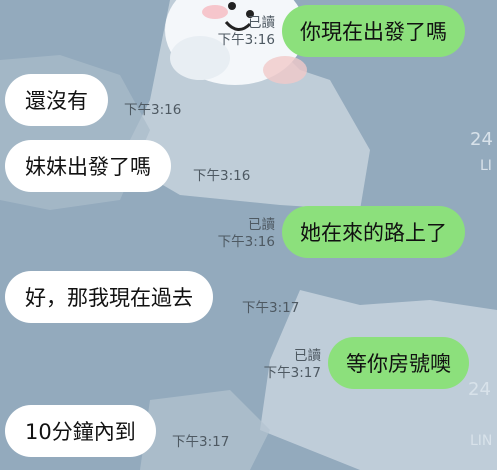 Image resolution: width=497 pixels, height=470 pixels. I want to click on message-text: 她在來的路上了, so click(373, 233).